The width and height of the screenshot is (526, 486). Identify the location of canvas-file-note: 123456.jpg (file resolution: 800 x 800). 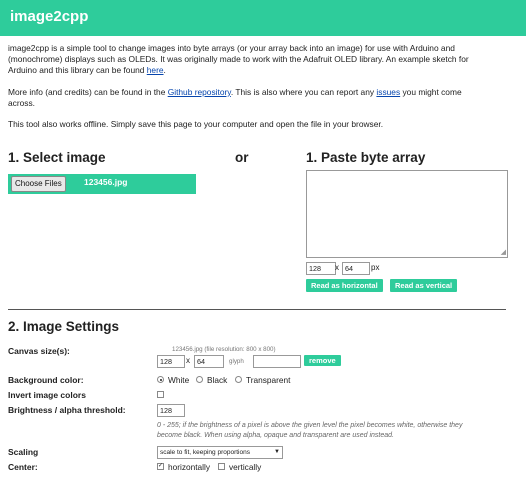
(224, 349).